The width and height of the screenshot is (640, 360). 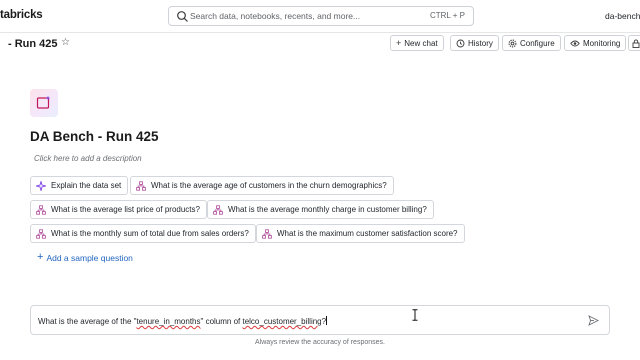 I want to click on search-shortcut: CTRL + P, so click(x=447, y=15).